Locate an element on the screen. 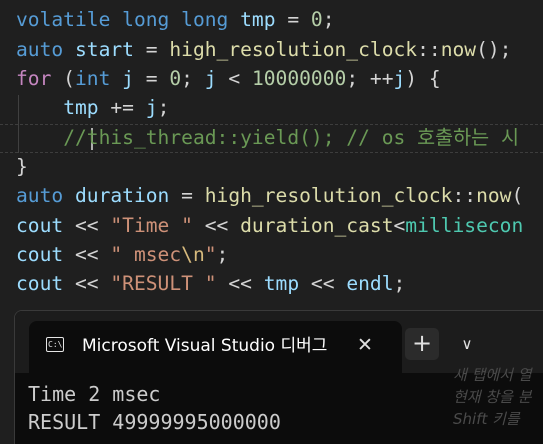 Image resolution: width=543 pixels, height=444 pixels. code-token: ) { is located at coordinates (423, 78).